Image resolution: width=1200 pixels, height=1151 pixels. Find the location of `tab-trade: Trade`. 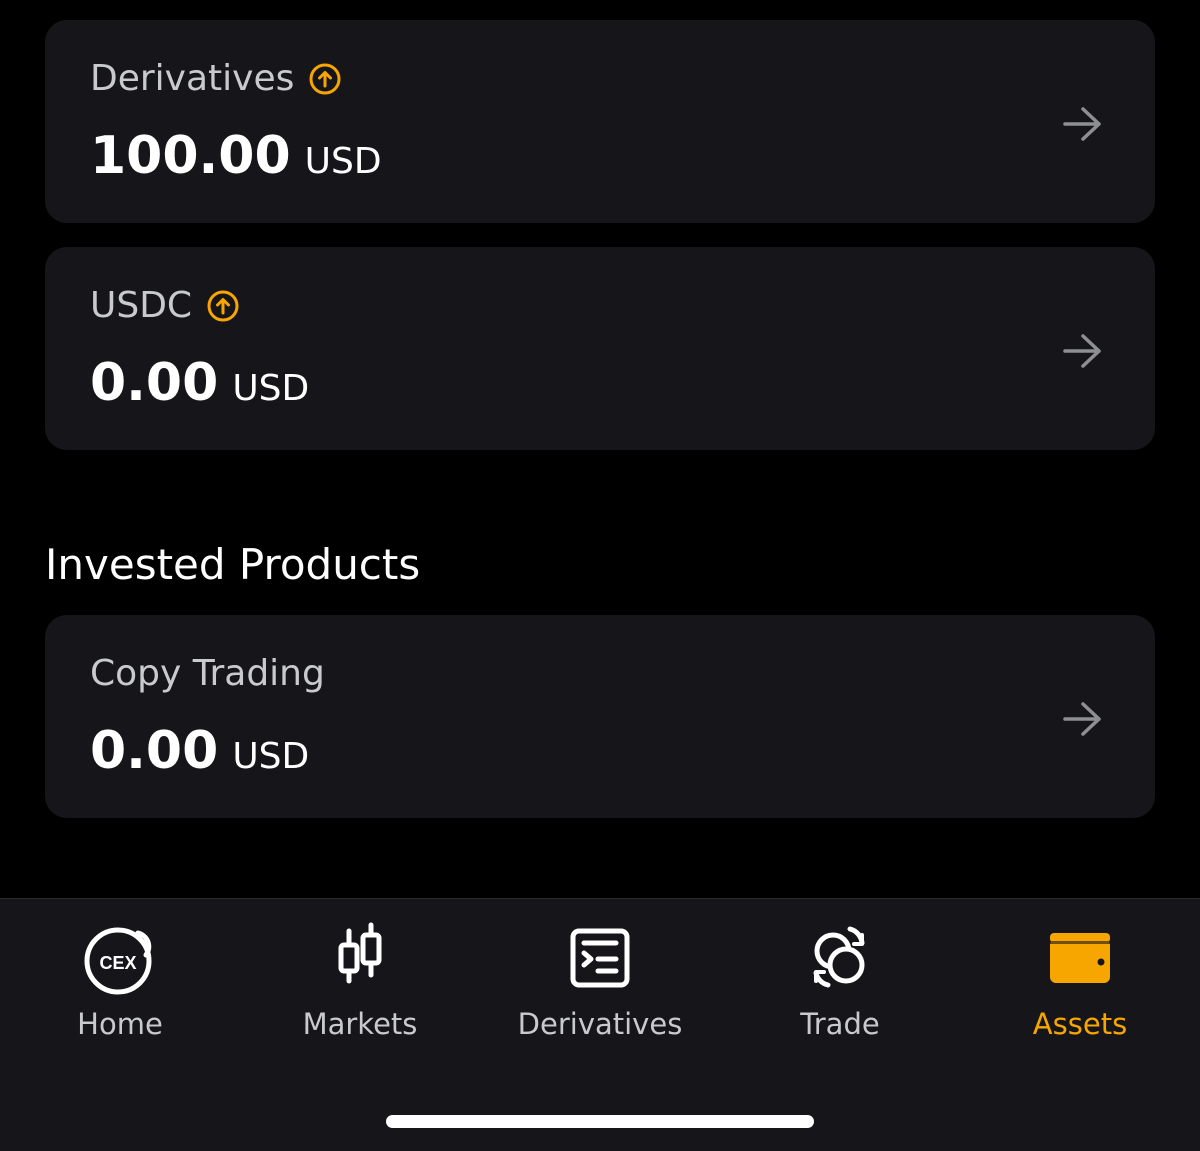

tab-trade: Trade is located at coordinates (840, 984).